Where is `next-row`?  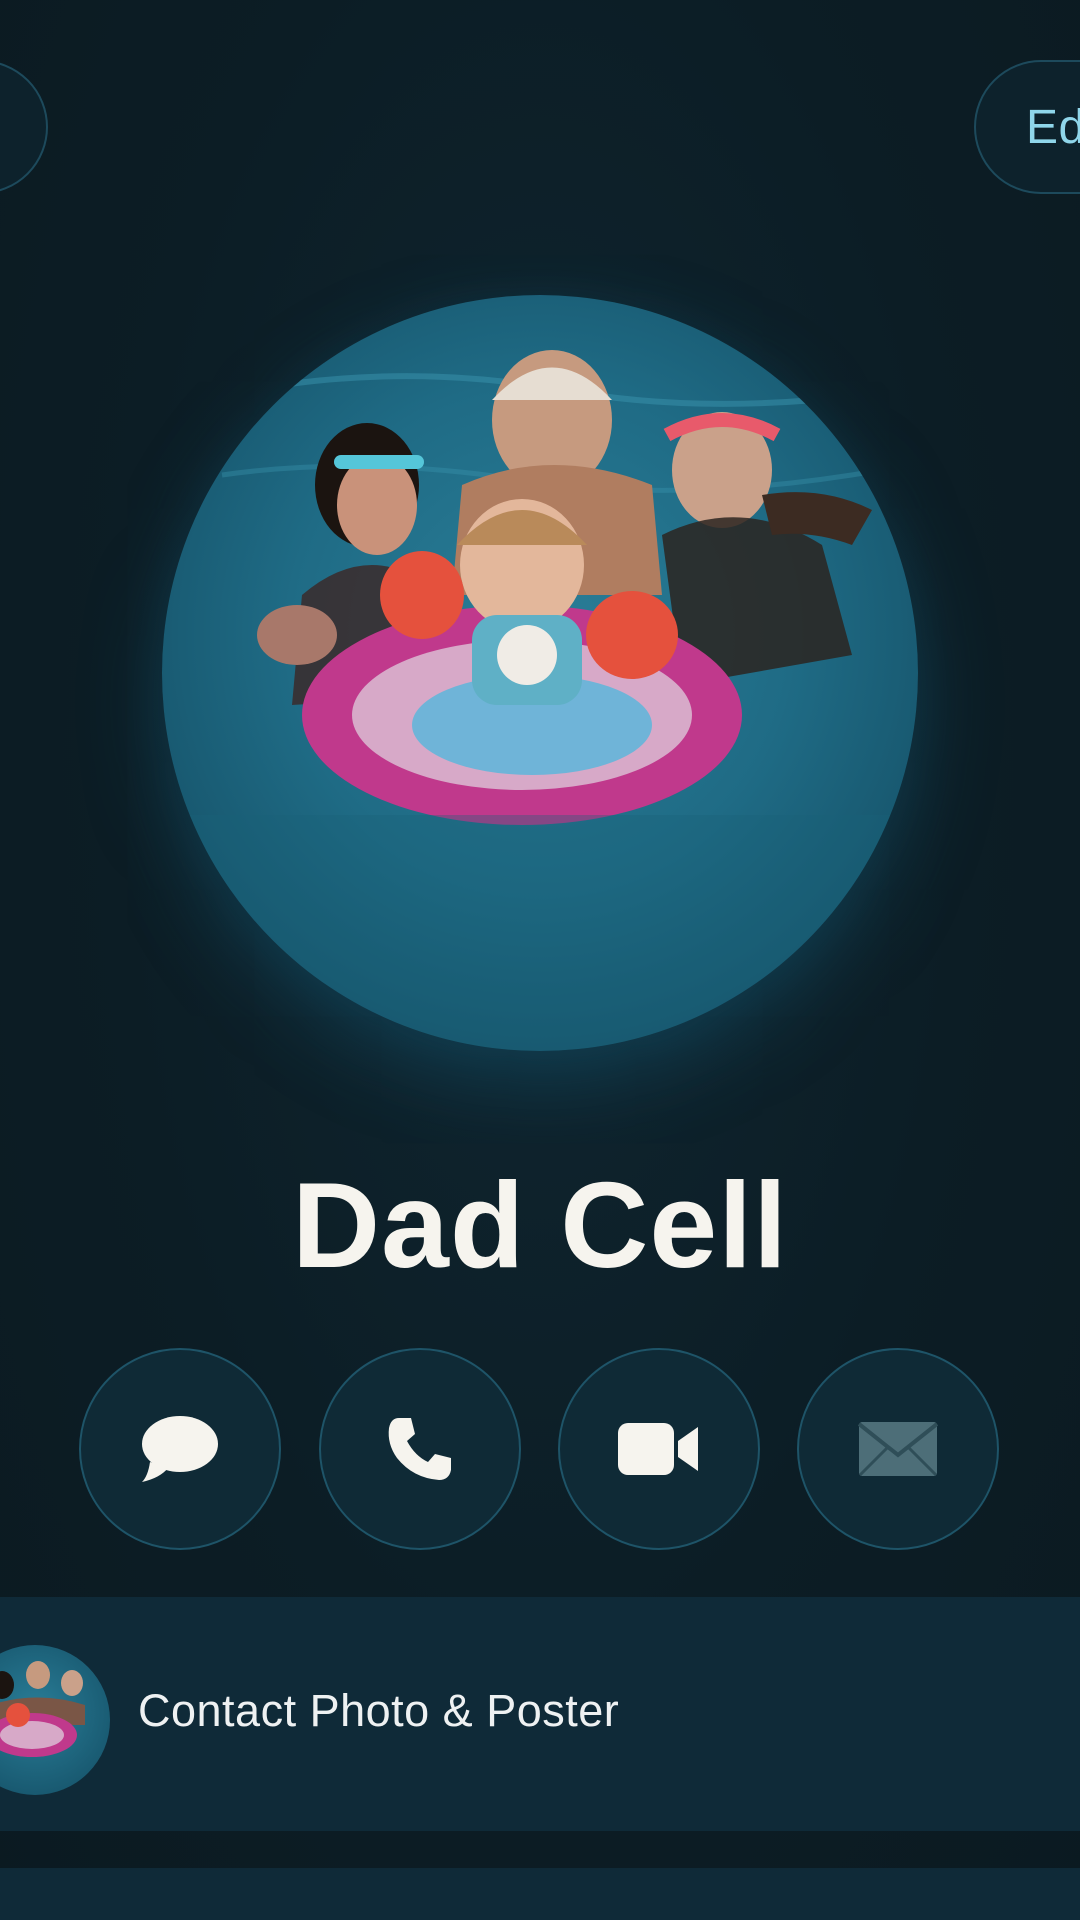
next-row is located at coordinates (540, 1894).